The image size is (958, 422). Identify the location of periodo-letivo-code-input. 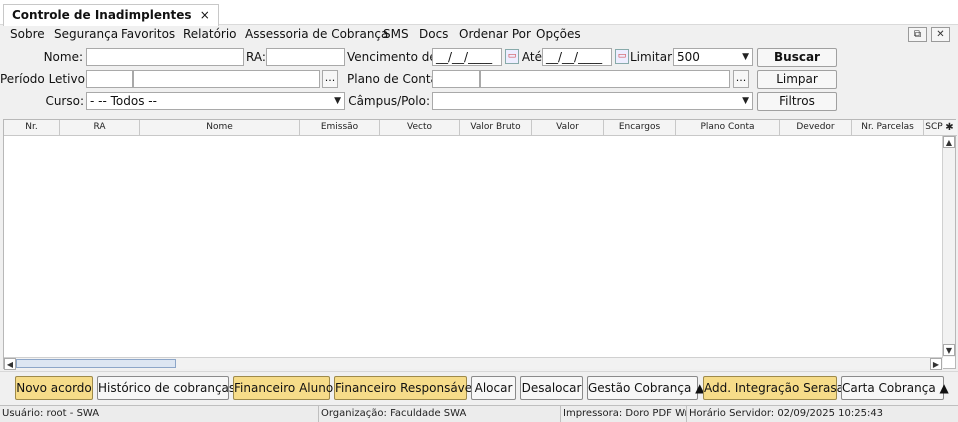
(109, 79).